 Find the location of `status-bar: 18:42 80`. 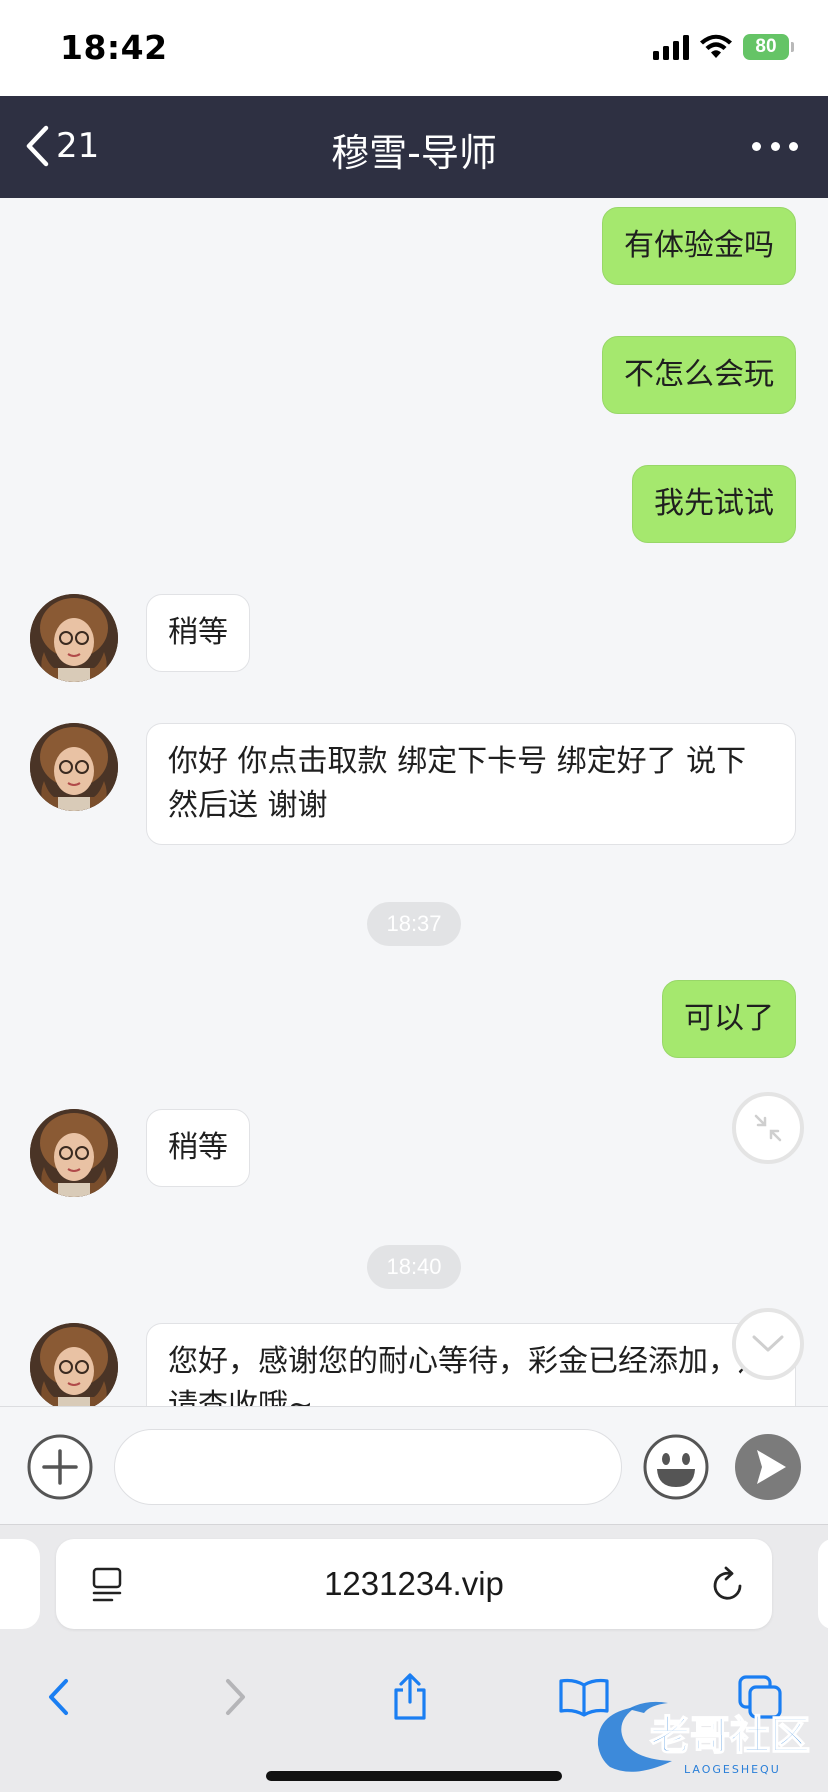

status-bar: 18:42 80 is located at coordinates (414, 48).